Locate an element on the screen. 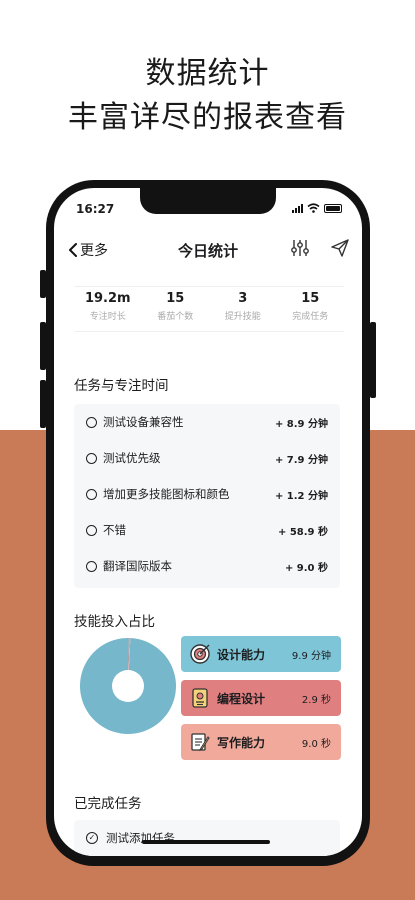  task-row: 测试设备兼容性 + 8.9 分钟 is located at coordinates (207, 422).